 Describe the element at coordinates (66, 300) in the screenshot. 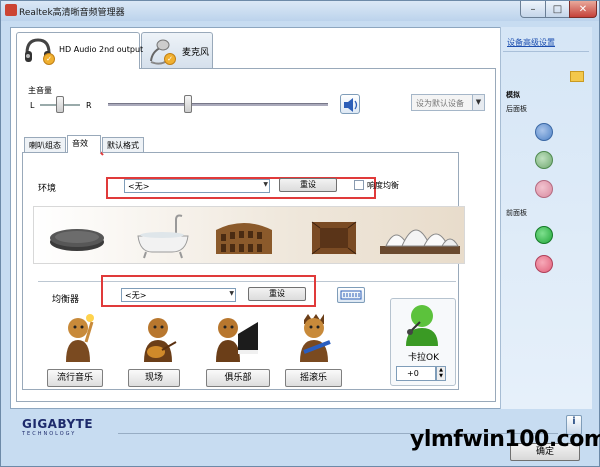

I see `equalizer-label: 均衡器` at that location.